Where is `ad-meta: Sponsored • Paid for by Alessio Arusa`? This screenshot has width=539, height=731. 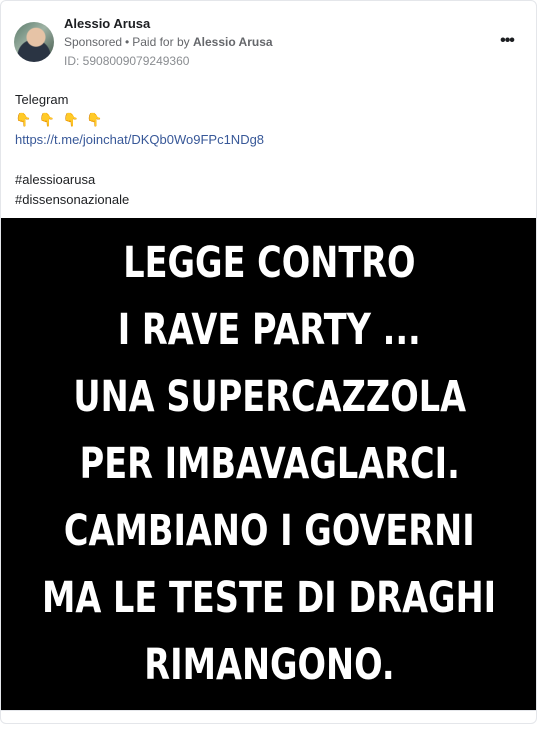 ad-meta: Sponsored • Paid for by Alessio Arusa is located at coordinates (168, 42).